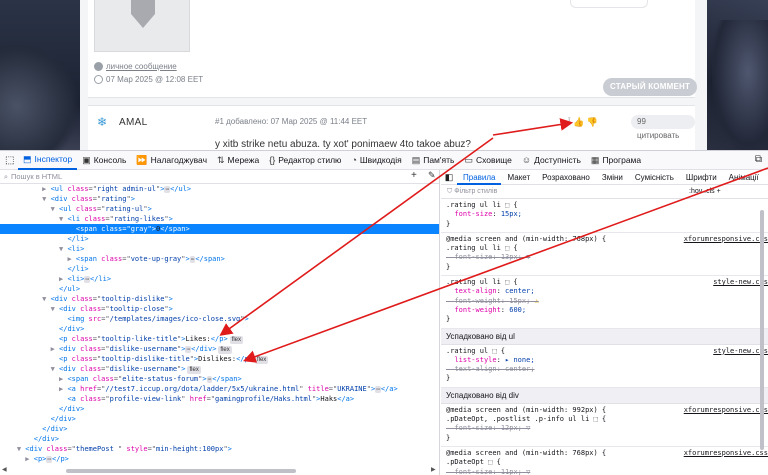  What do you see at coordinates (433, 469) in the screenshot?
I see `scroll-right-icon: ▶` at bounding box center [433, 469].